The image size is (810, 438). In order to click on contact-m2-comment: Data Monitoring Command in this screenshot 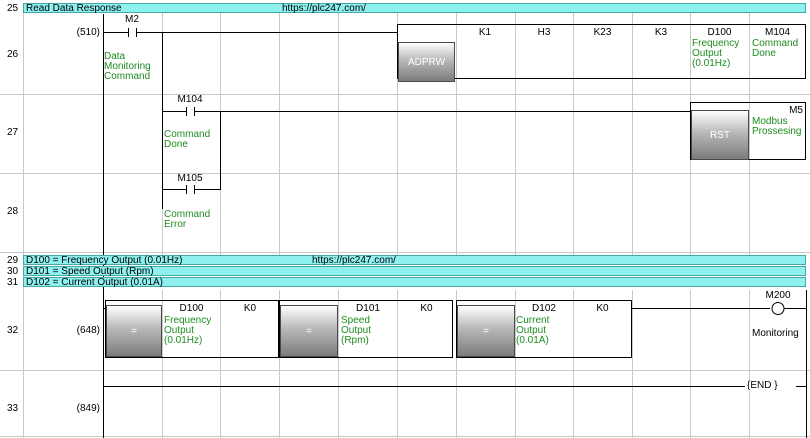, I will do `click(127, 66)`.